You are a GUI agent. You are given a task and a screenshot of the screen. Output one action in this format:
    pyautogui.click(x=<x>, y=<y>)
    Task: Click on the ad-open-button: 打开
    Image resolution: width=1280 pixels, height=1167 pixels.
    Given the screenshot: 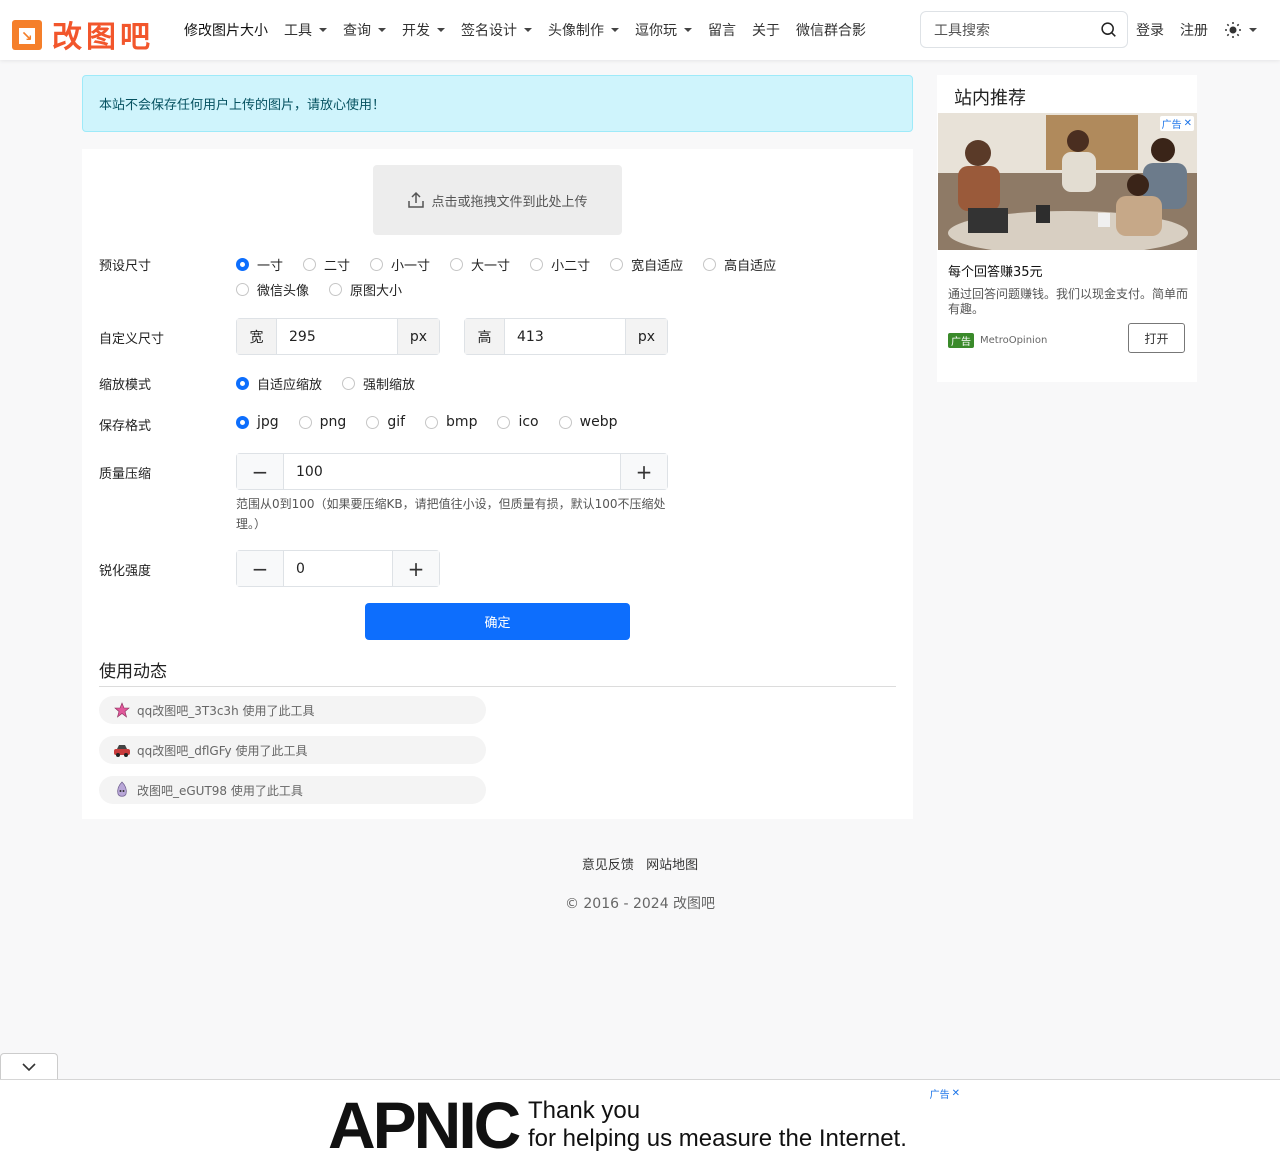 What is the action you would take?
    pyautogui.click(x=1156, y=338)
    